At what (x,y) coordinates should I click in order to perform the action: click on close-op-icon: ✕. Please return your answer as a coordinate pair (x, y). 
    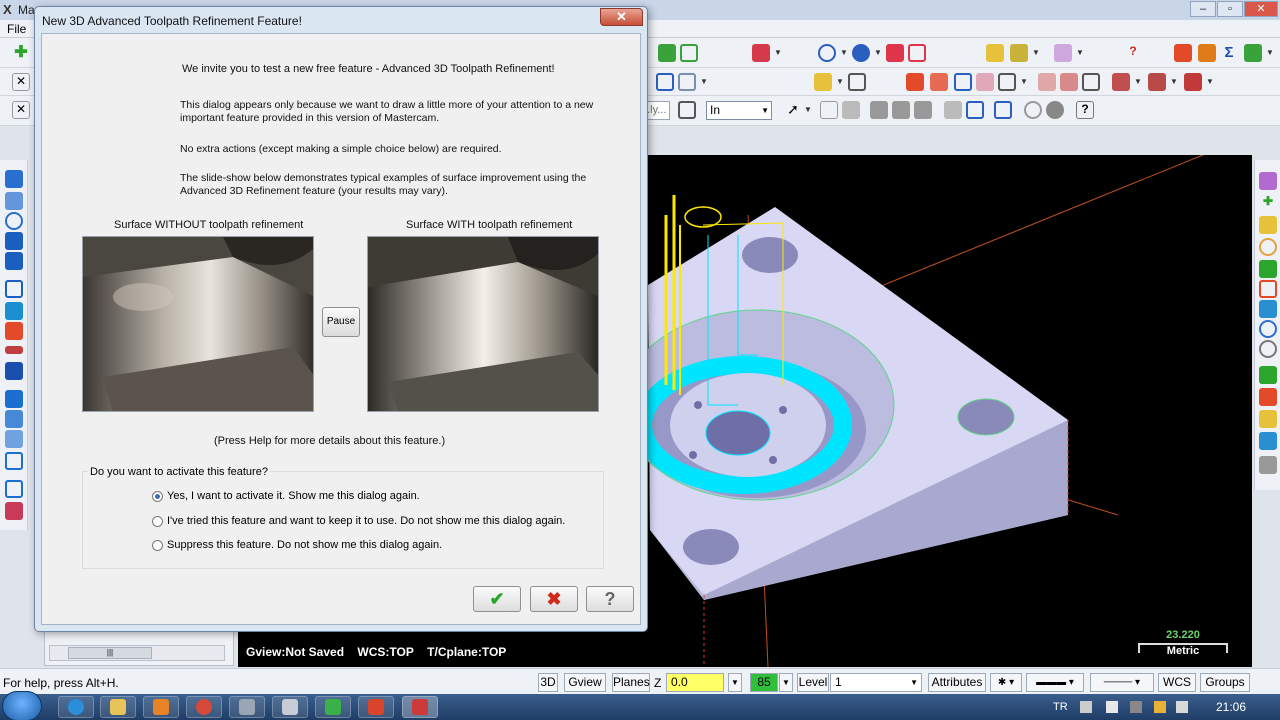
    Looking at the image, I should click on (21, 110).